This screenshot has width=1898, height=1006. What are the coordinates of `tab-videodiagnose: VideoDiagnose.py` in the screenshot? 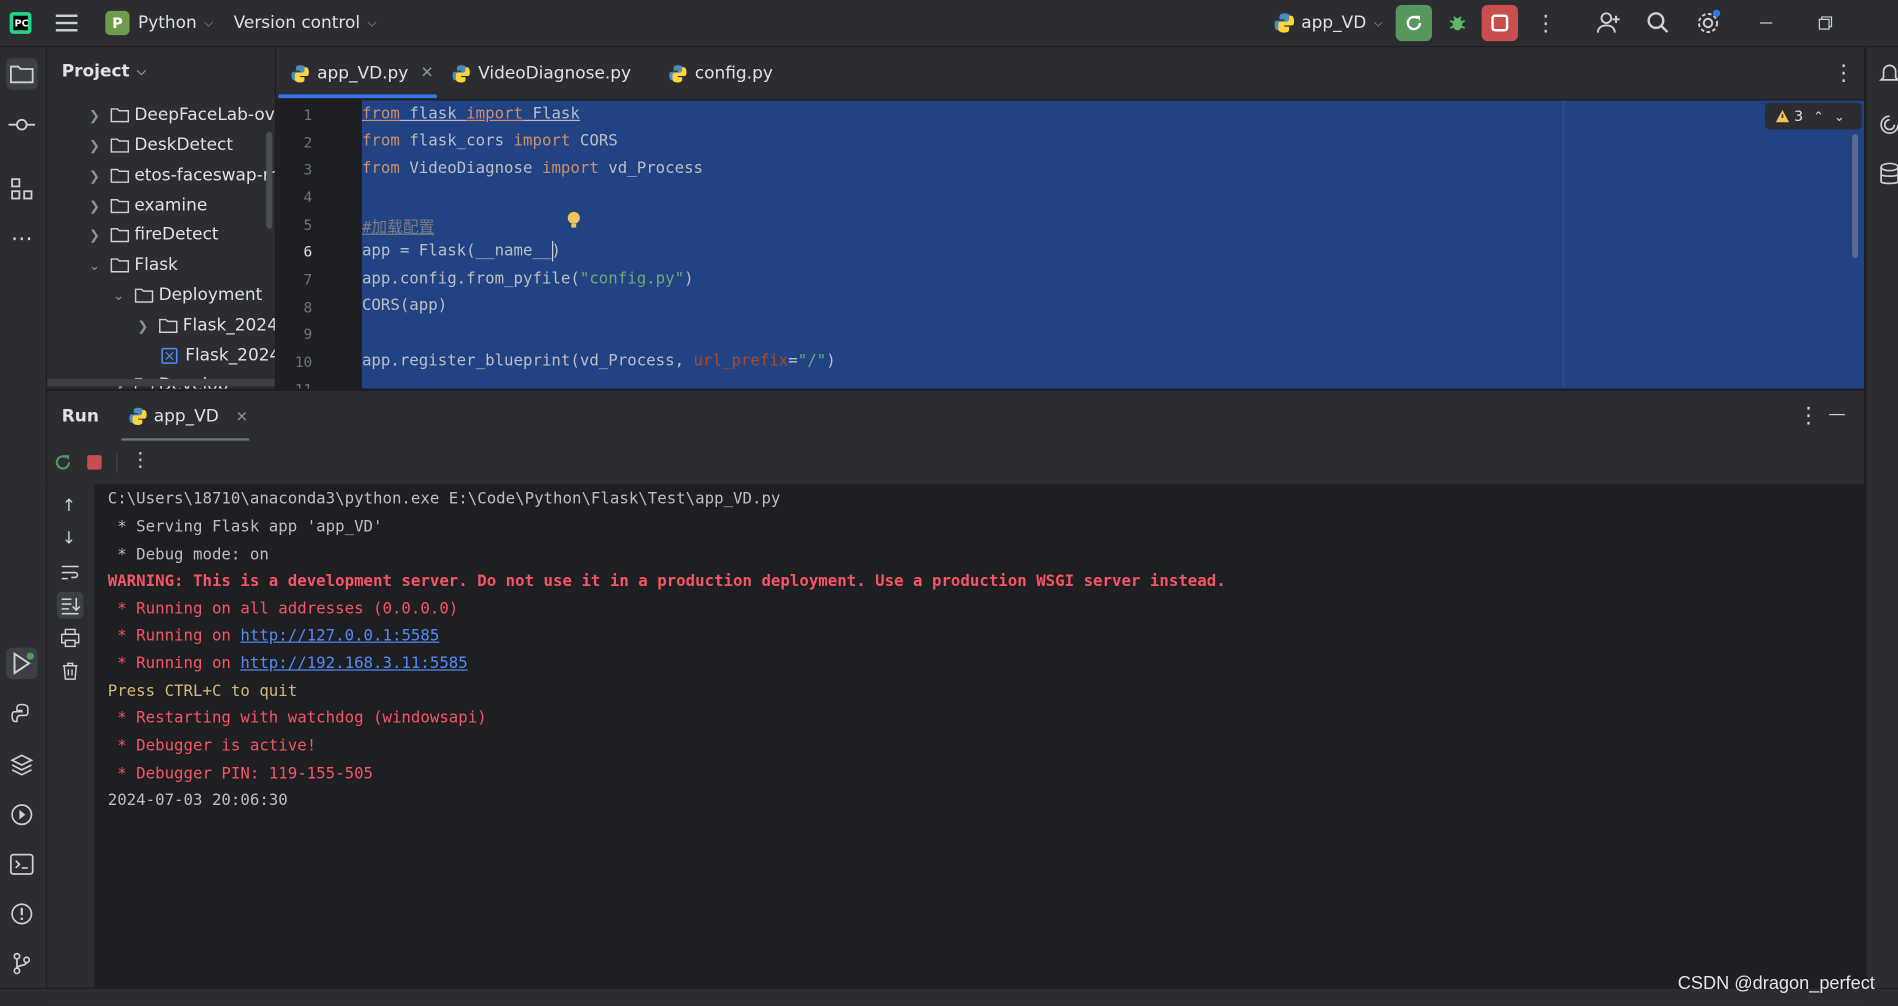 It's located at (541, 73).